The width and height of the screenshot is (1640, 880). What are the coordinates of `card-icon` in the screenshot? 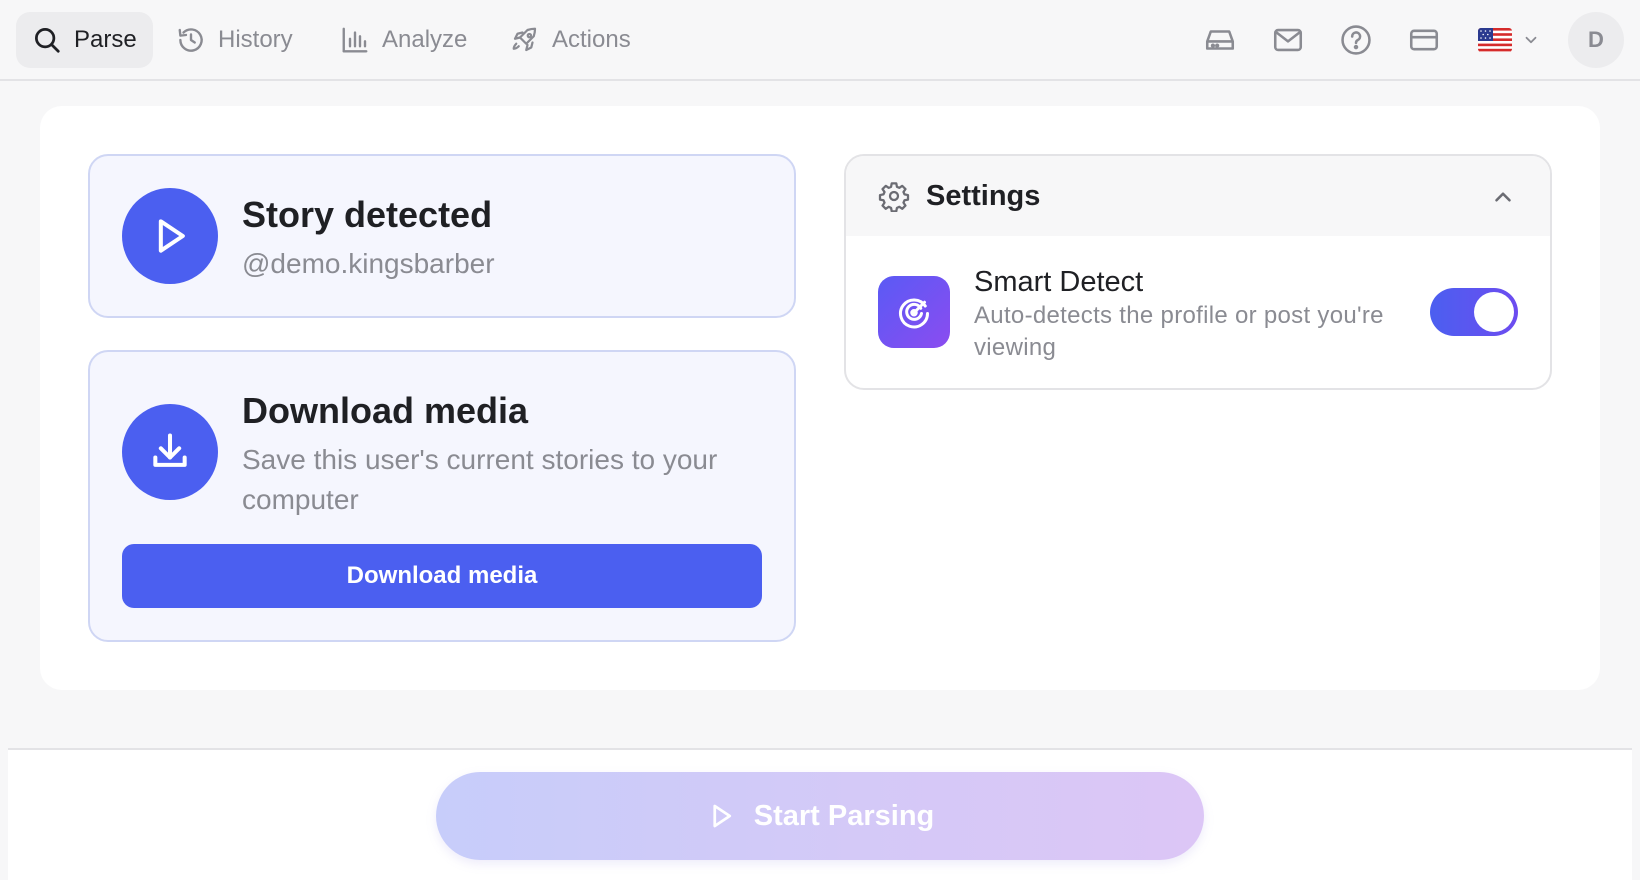 It's located at (1424, 40).